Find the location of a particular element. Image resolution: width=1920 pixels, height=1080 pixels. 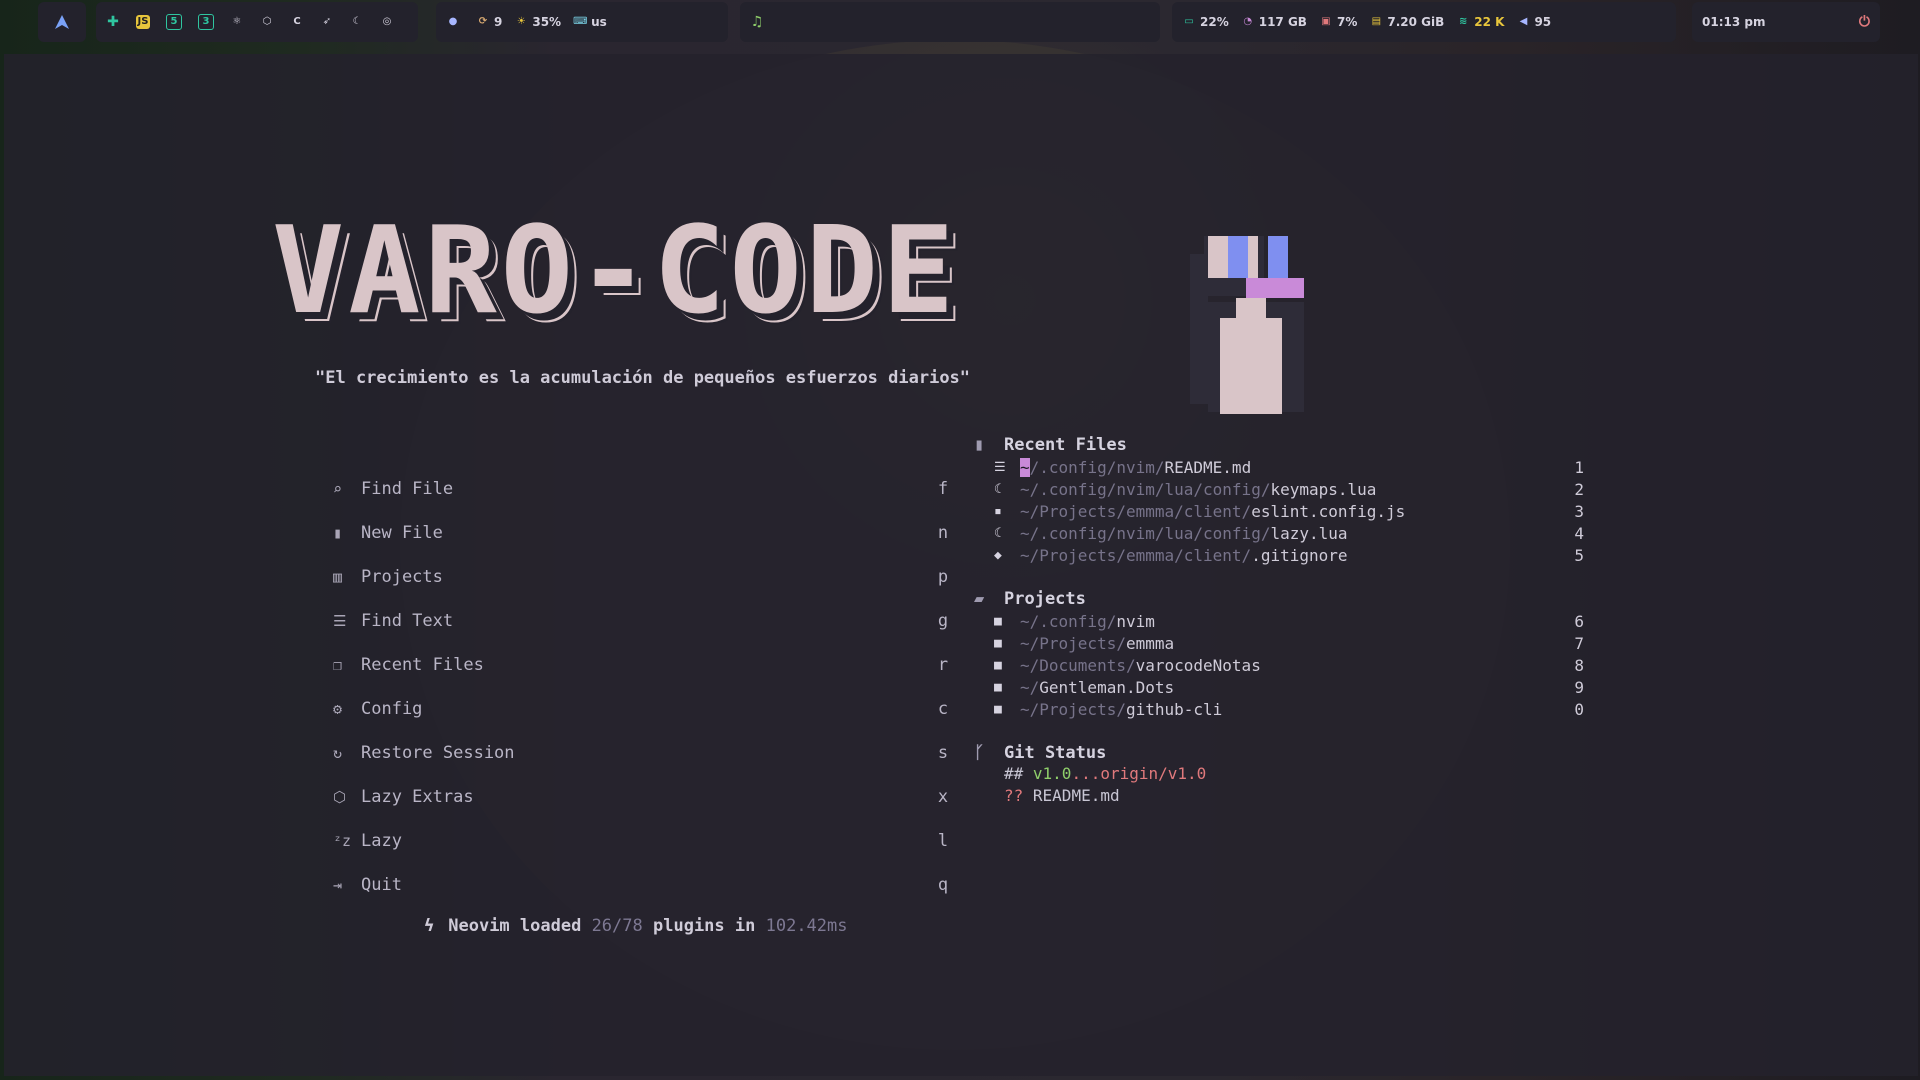

logo: VARO-CODE is located at coordinates (615, 271).